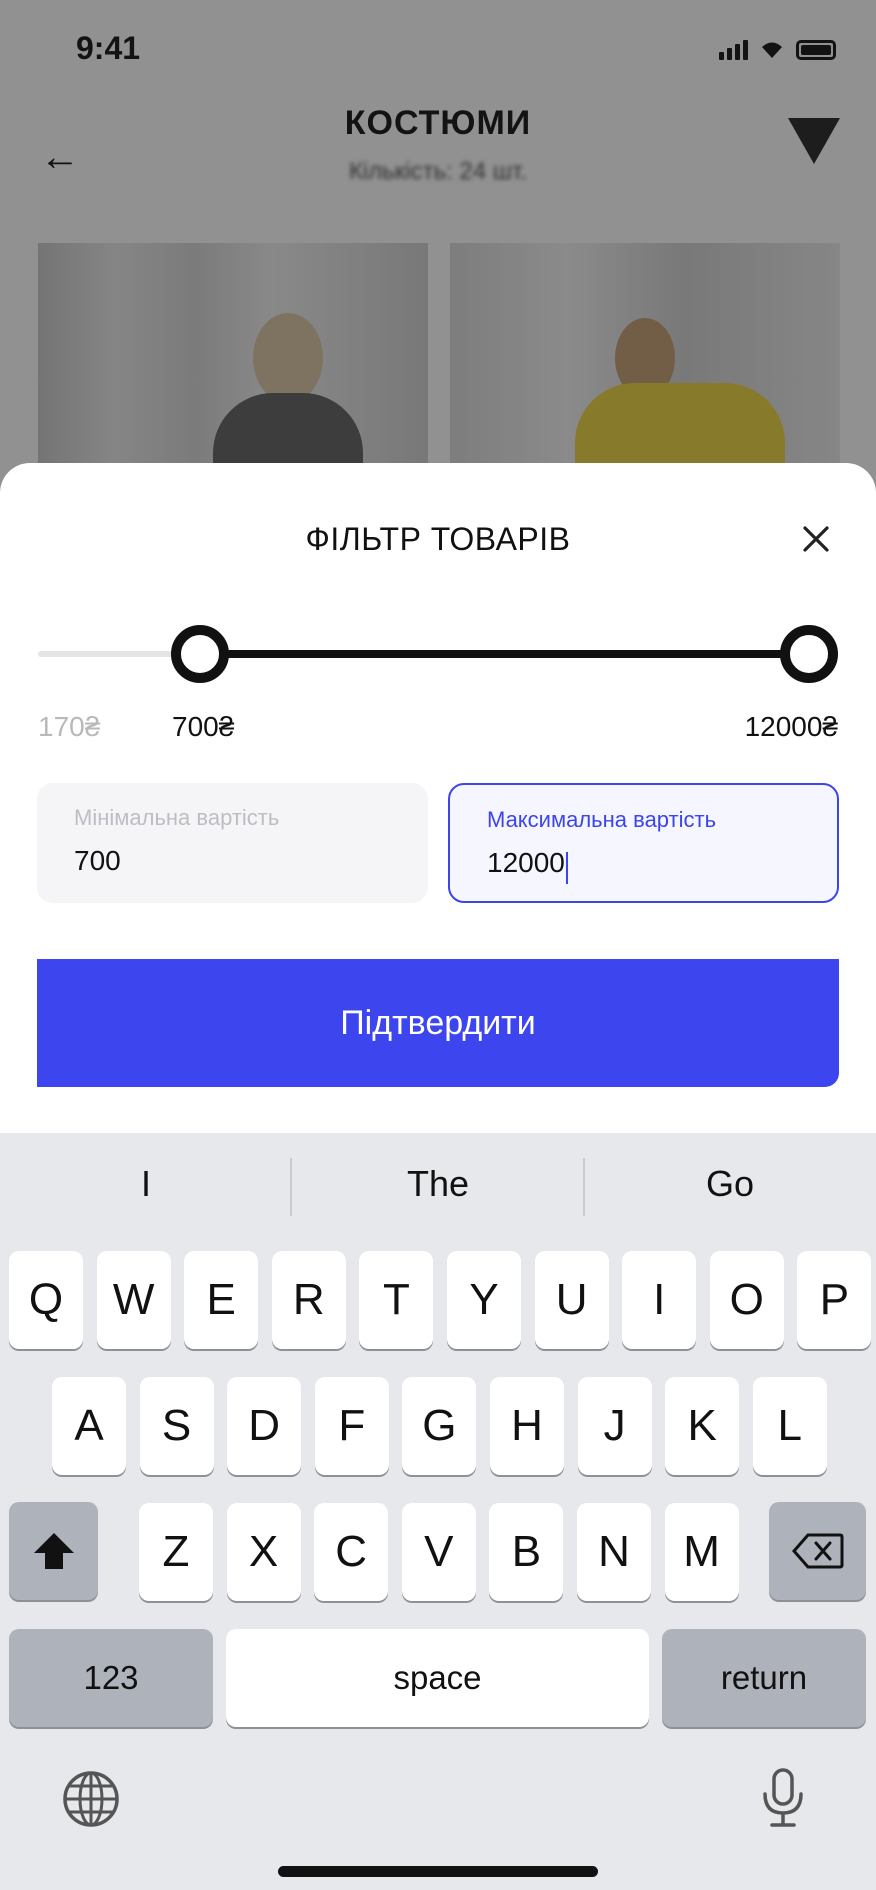 This screenshot has height=1890, width=876. I want to click on range-min-label: 170₴, so click(69, 726).